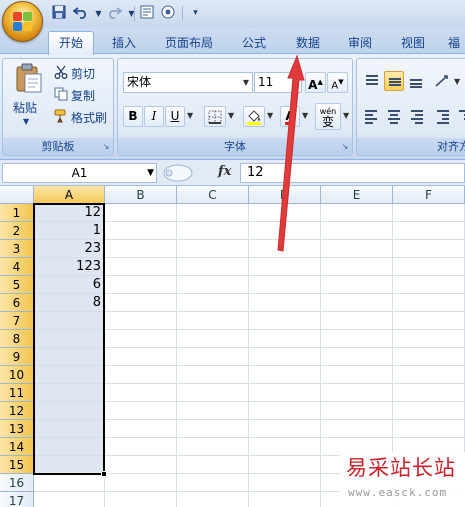  What do you see at coordinates (17, 447) in the screenshot?
I see `row-header-14: 14` at bounding box center [17, 447].